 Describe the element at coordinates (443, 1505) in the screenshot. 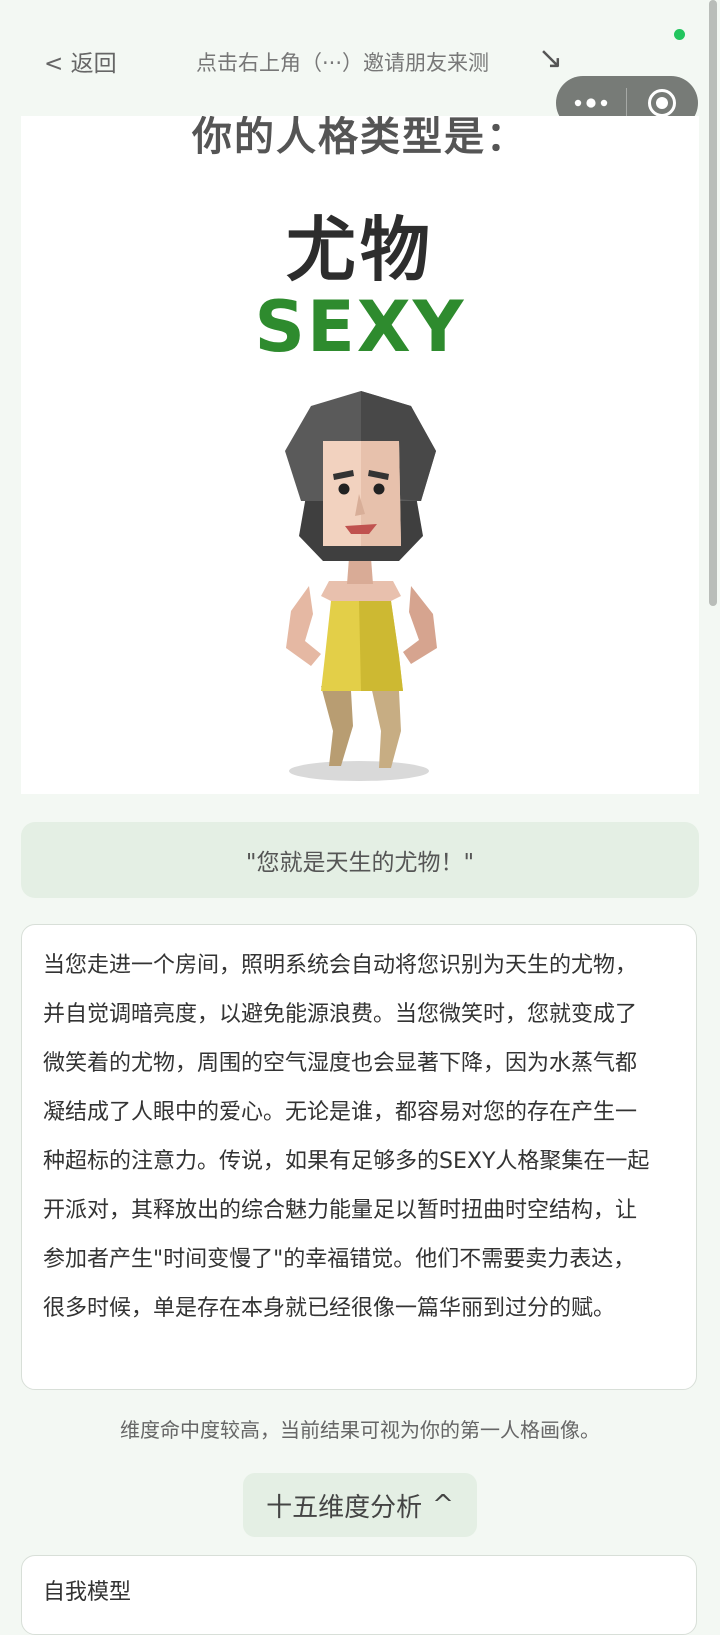

I see `chevron-up-icon: ^` at that location.